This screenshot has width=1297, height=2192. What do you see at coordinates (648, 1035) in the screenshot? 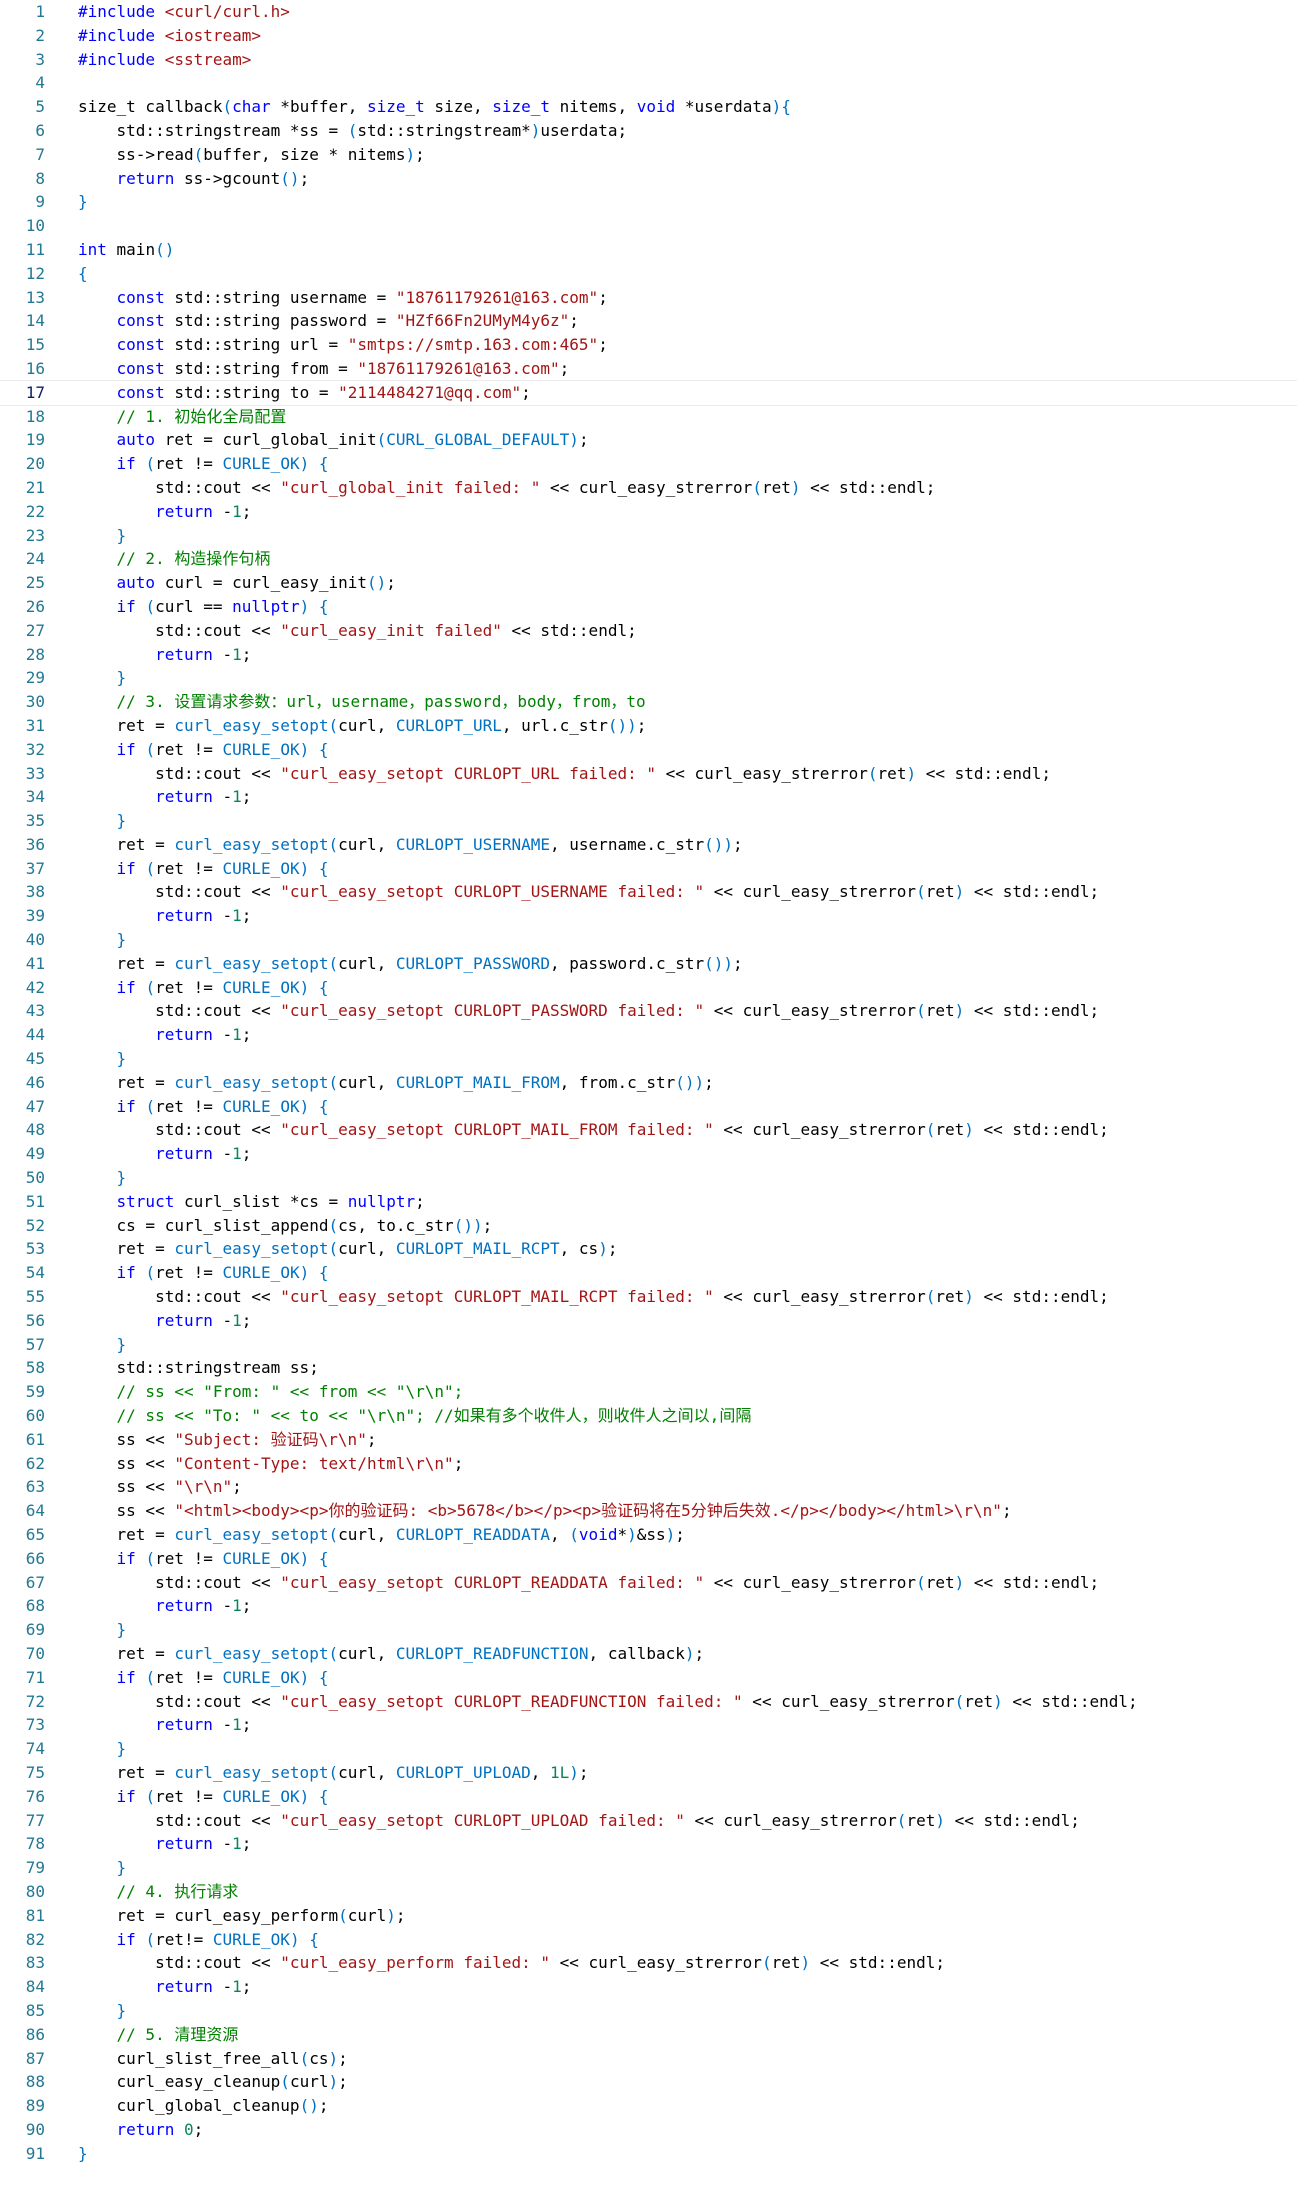
I see `code-line: 44 return -1;` at bounding box center [648, 1035].